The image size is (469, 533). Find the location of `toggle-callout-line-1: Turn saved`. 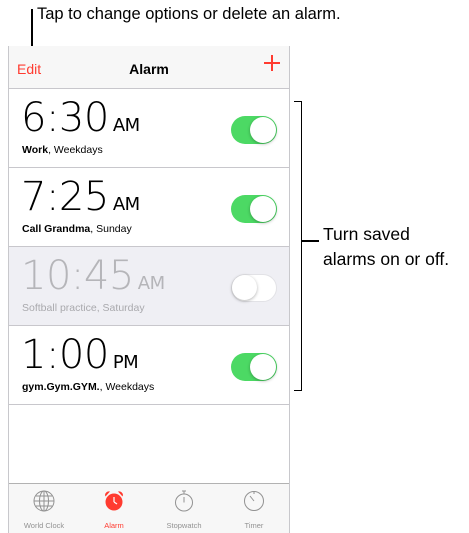

toggle-callout-line-1: Turn saved is located at coordinates (366, 234).